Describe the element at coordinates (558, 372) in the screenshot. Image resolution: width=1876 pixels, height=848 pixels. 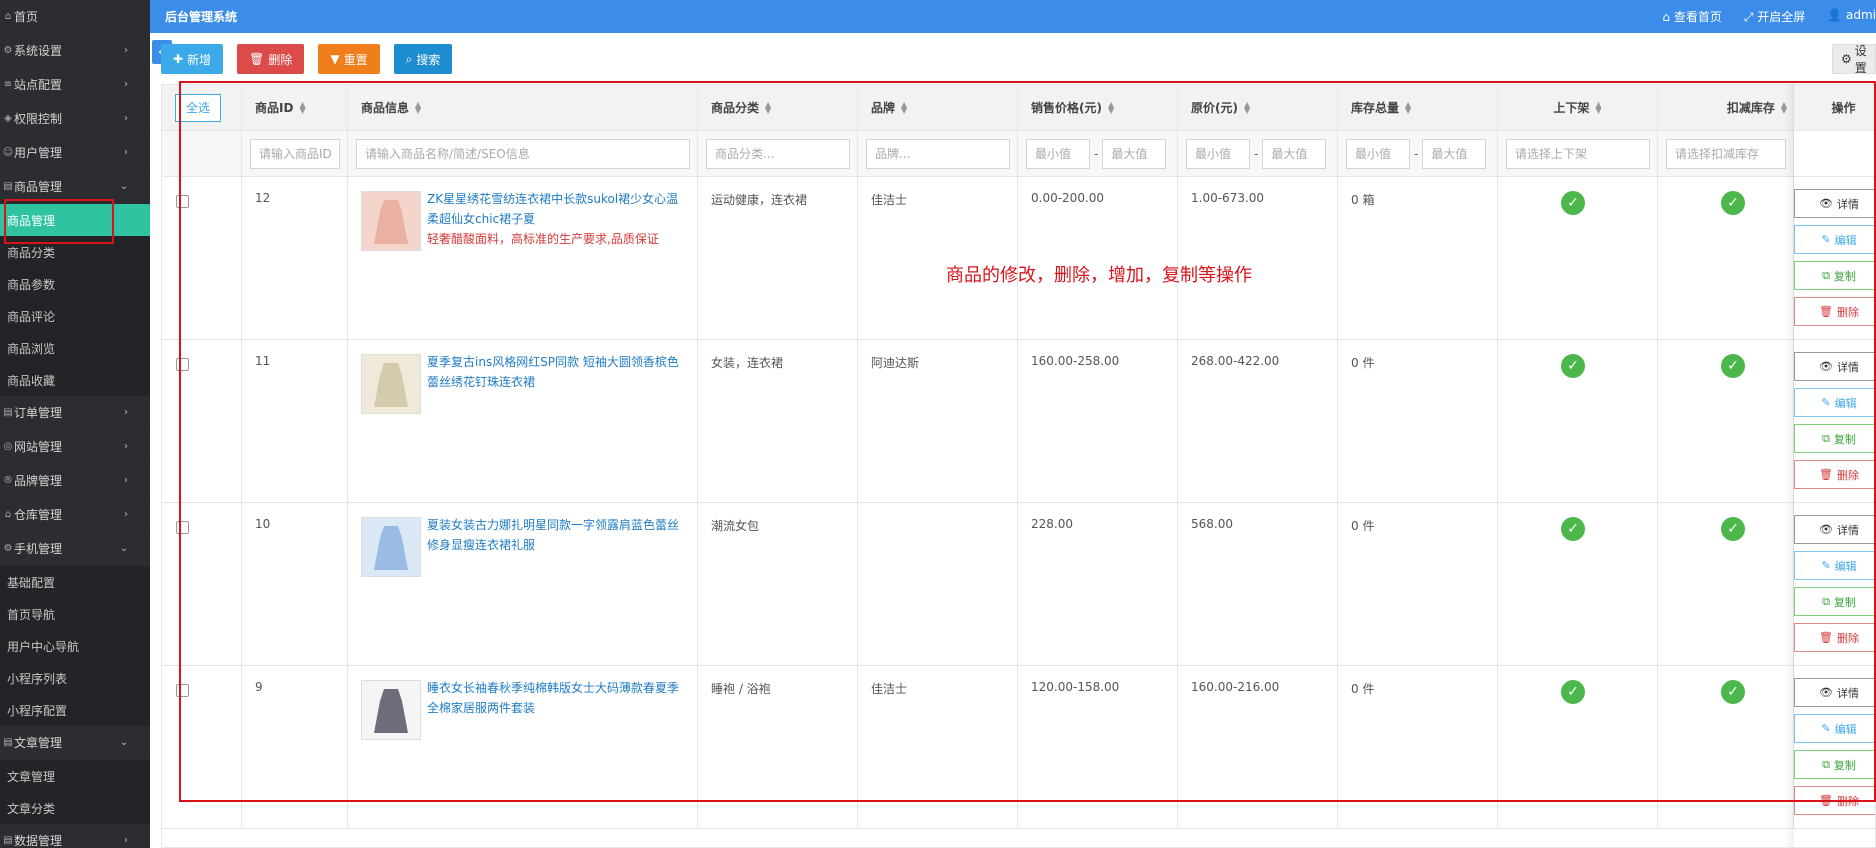
I see `product-title-link: 夏季复古ins风格网红SP同款 短袖大圆领香槟色蕾丝绣花钉珠连衣裙` at that location.